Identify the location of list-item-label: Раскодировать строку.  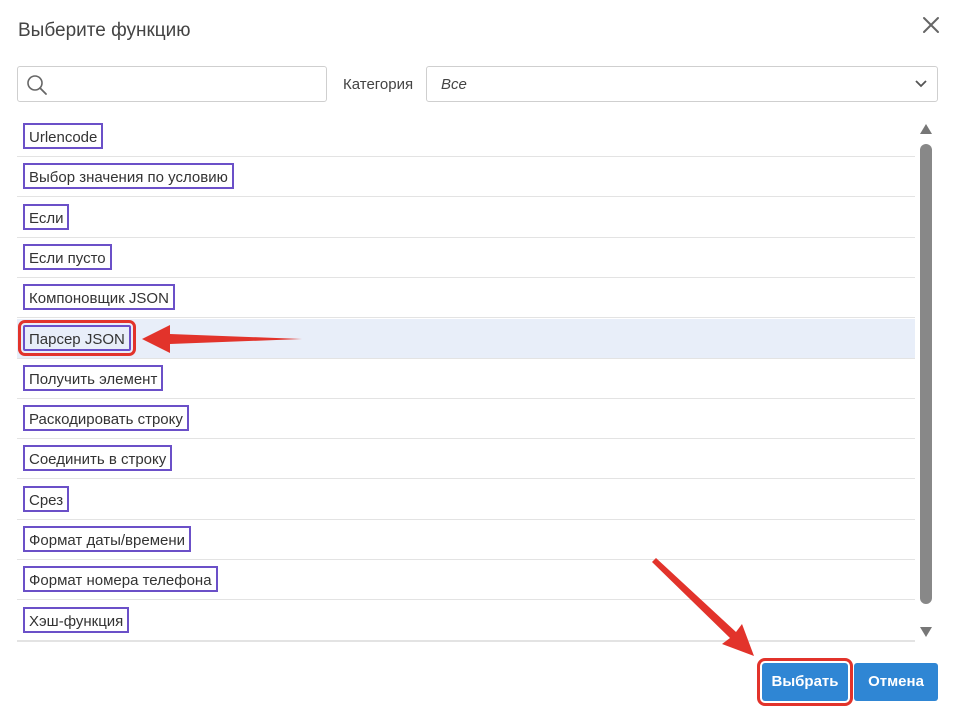
(106, 418).